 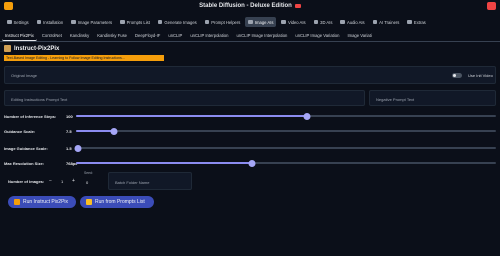 What do you see at coordinates (53, 22) in the screenshot?
I see `tab-label: Installation` at bounding box center [53, 22].